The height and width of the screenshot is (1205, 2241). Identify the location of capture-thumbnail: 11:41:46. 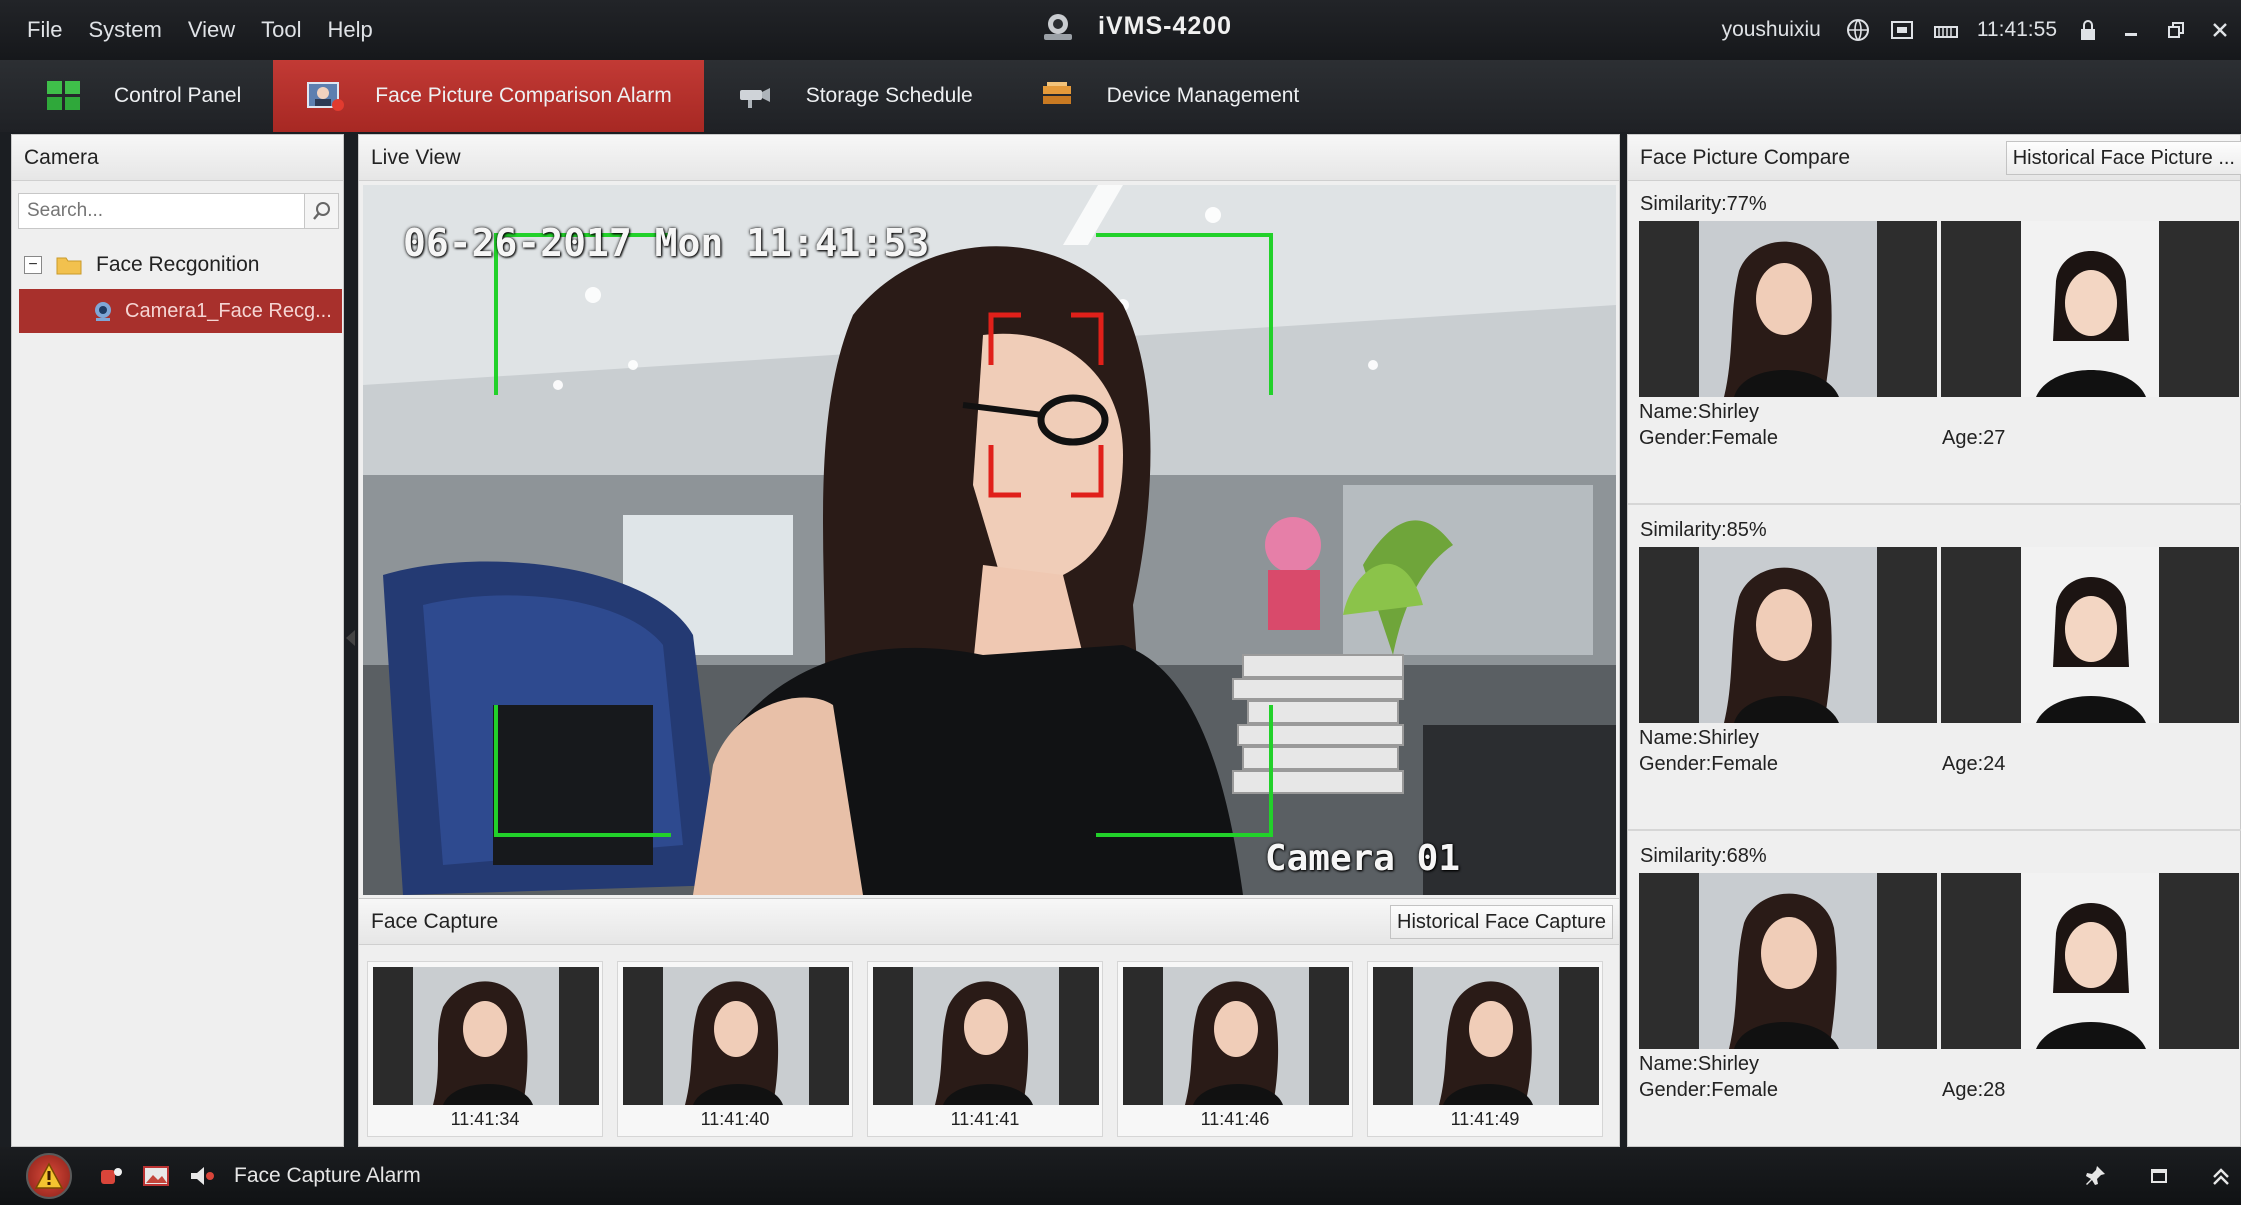
(1235, 1049).